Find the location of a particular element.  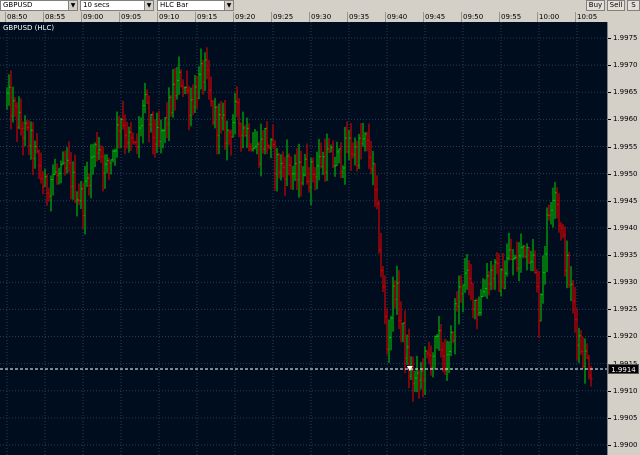

price-tick-label: 1.9945 is located at coordinates (625, 201).